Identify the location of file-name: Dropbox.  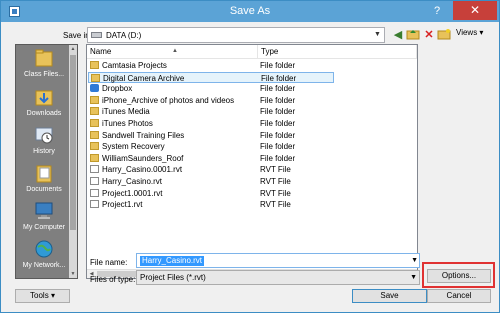
(117, 89).